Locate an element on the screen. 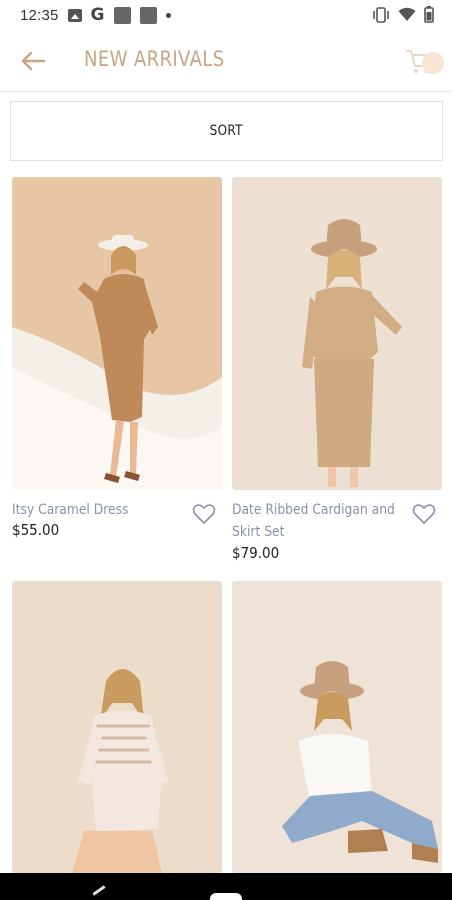 This screenshot has width=452, height=900. sort-button: SORT is located at coordinates (226, 131).